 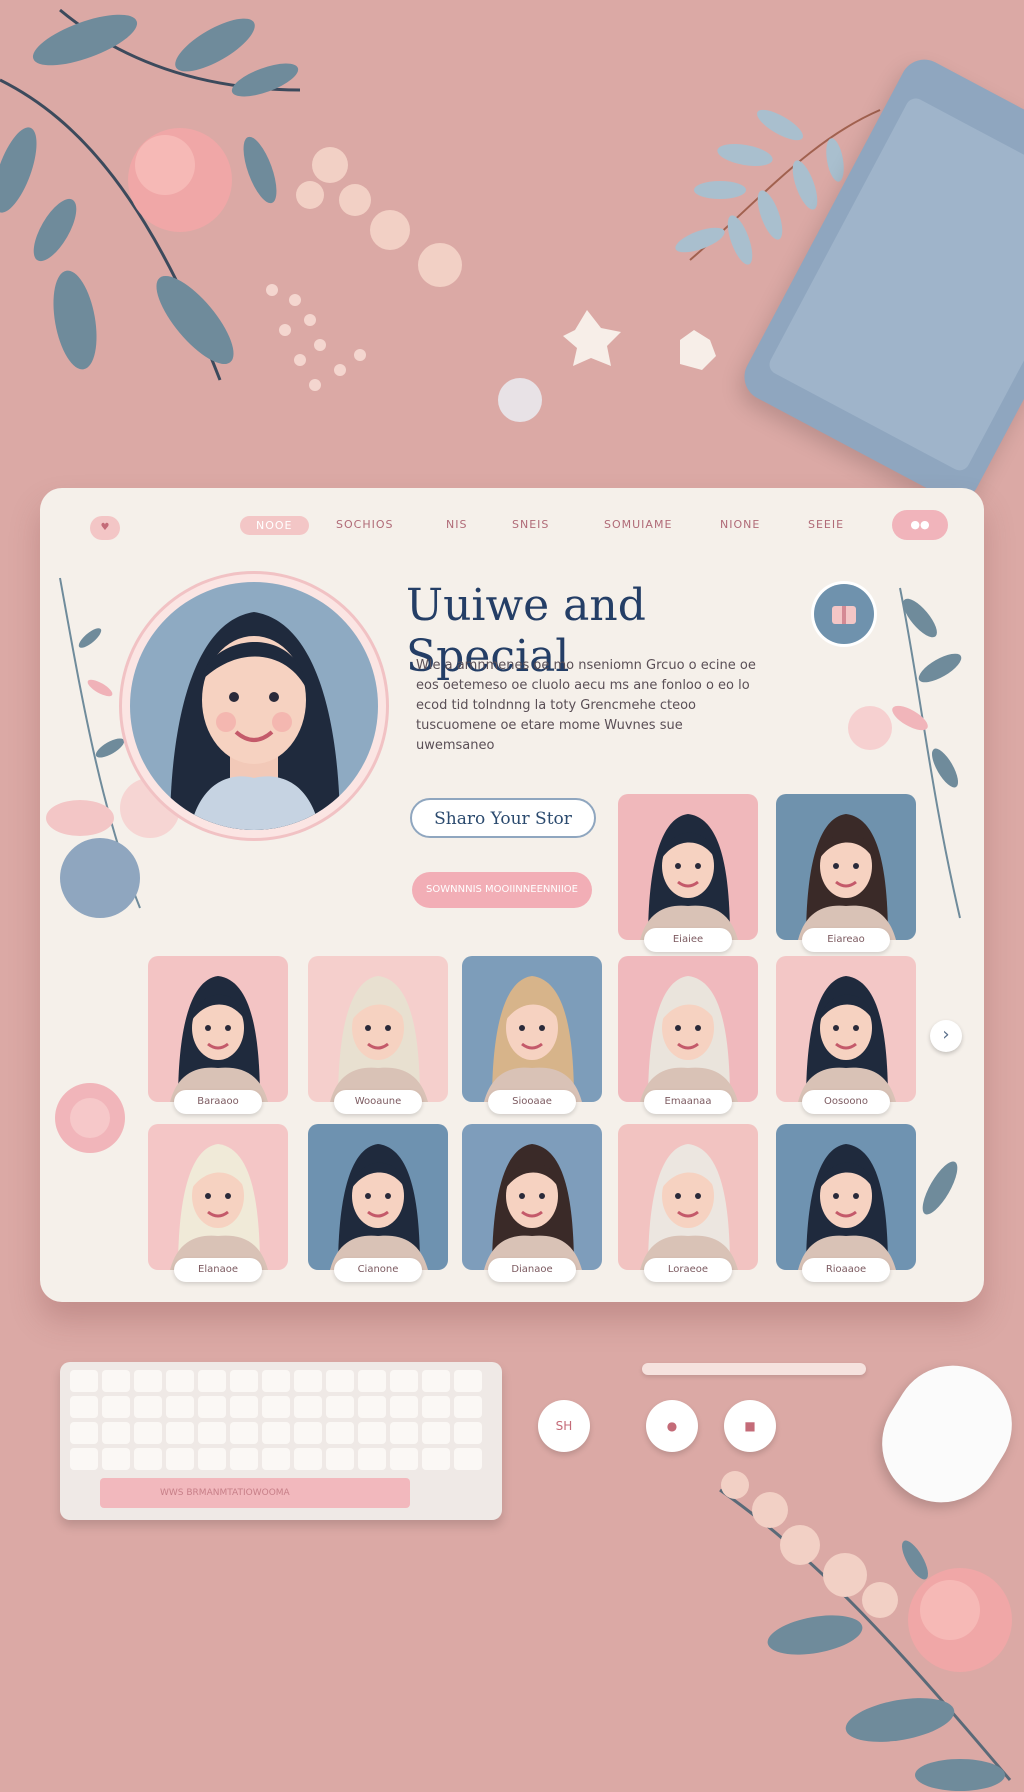 I want to click on story-card: Loraeoe, so click(x=688, y=1203).